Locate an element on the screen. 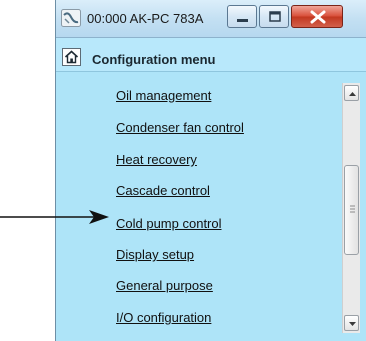 This screenshot has width=366, height=341. maximize-icon is located at coordinates (275, 16).